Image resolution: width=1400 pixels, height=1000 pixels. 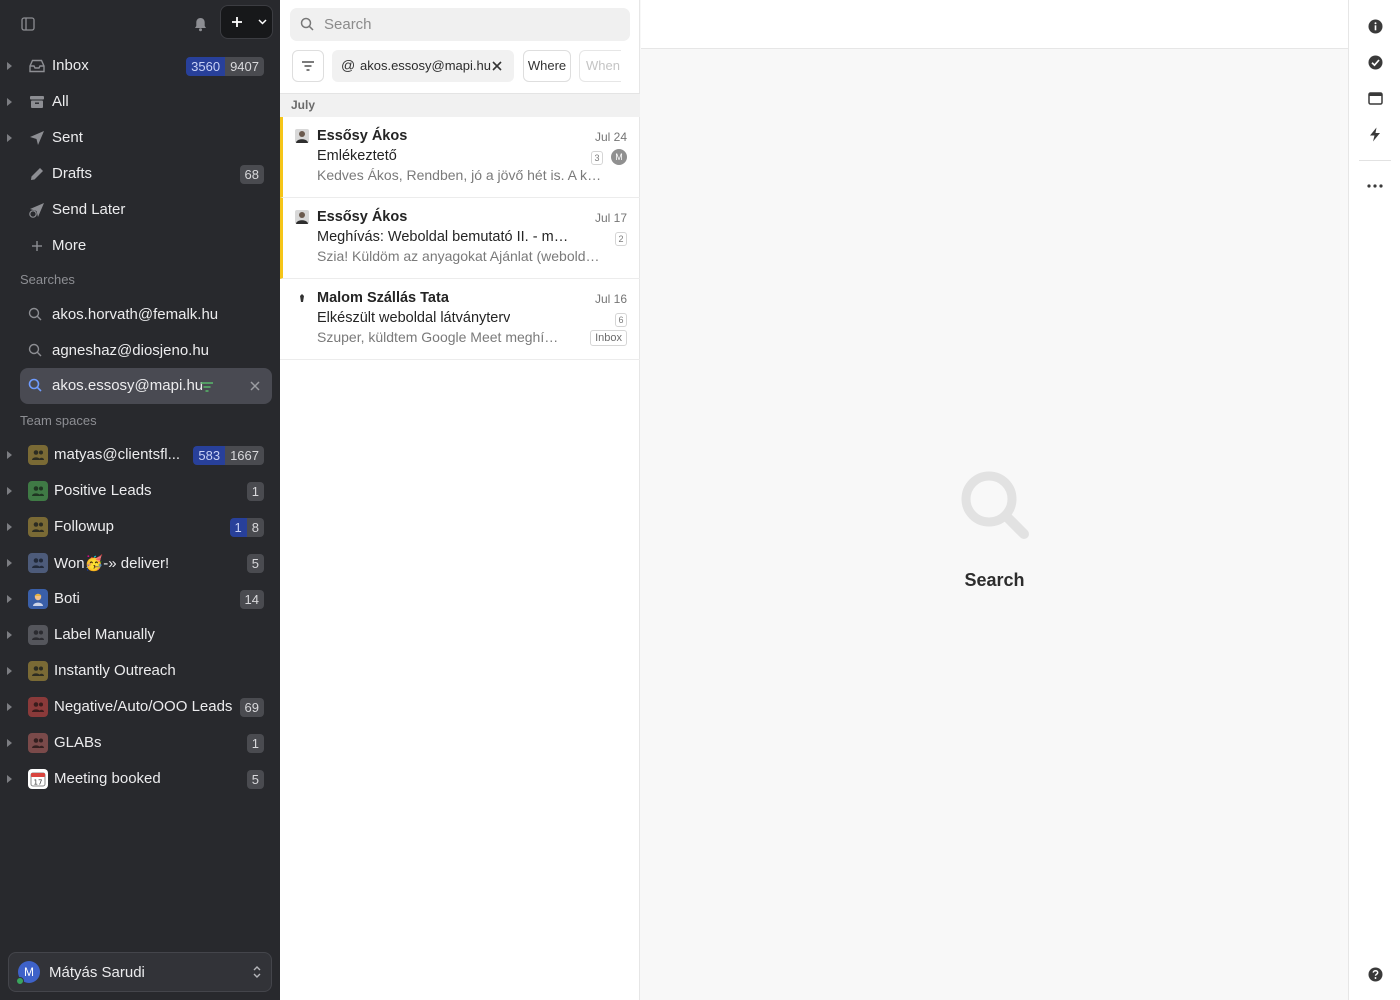 I want to click on saved-search-item-active: akos.essosy@mapi.hu, so click(x=146, y=386).